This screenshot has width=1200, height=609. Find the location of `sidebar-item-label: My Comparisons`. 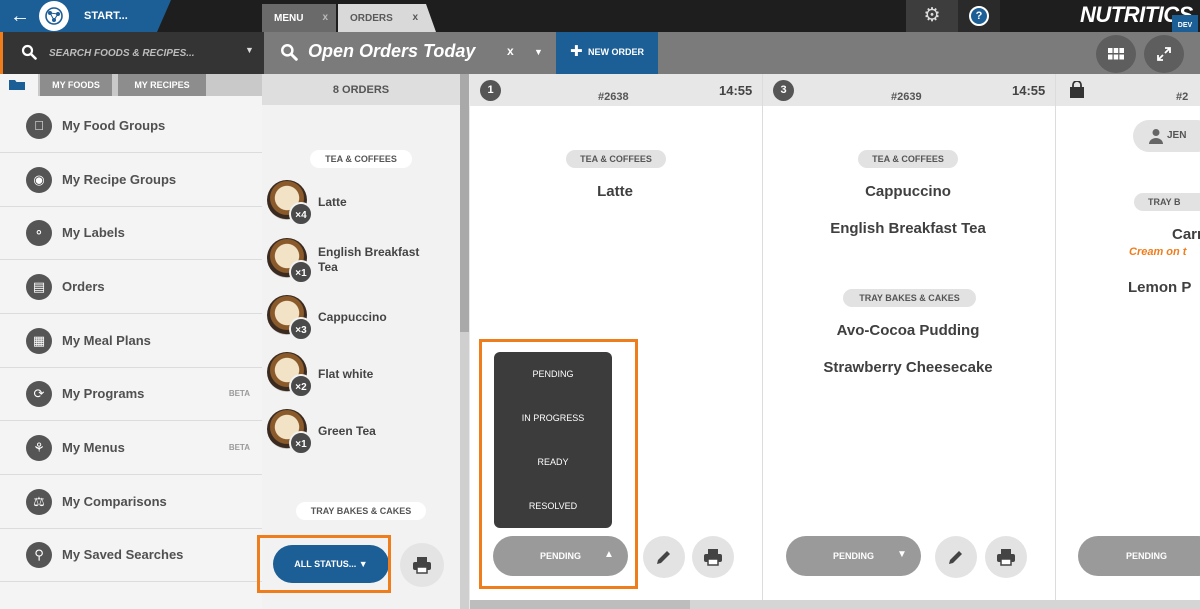

sidebar-item-label: My Comparisons is located at coordinates (114, 501).